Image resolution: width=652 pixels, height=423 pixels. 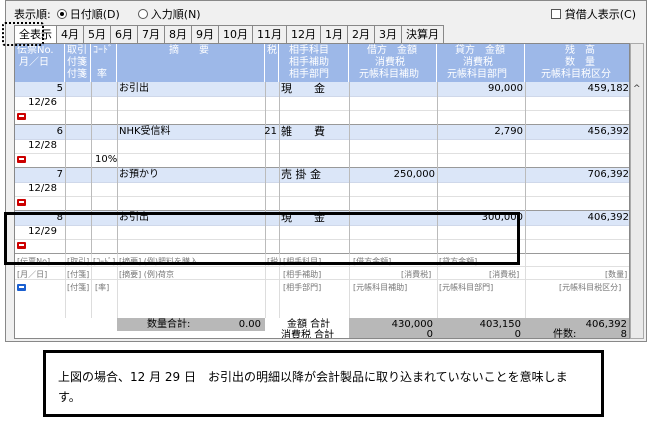 I want to click on slip-date: 12/26, so click(x=42, y=102).